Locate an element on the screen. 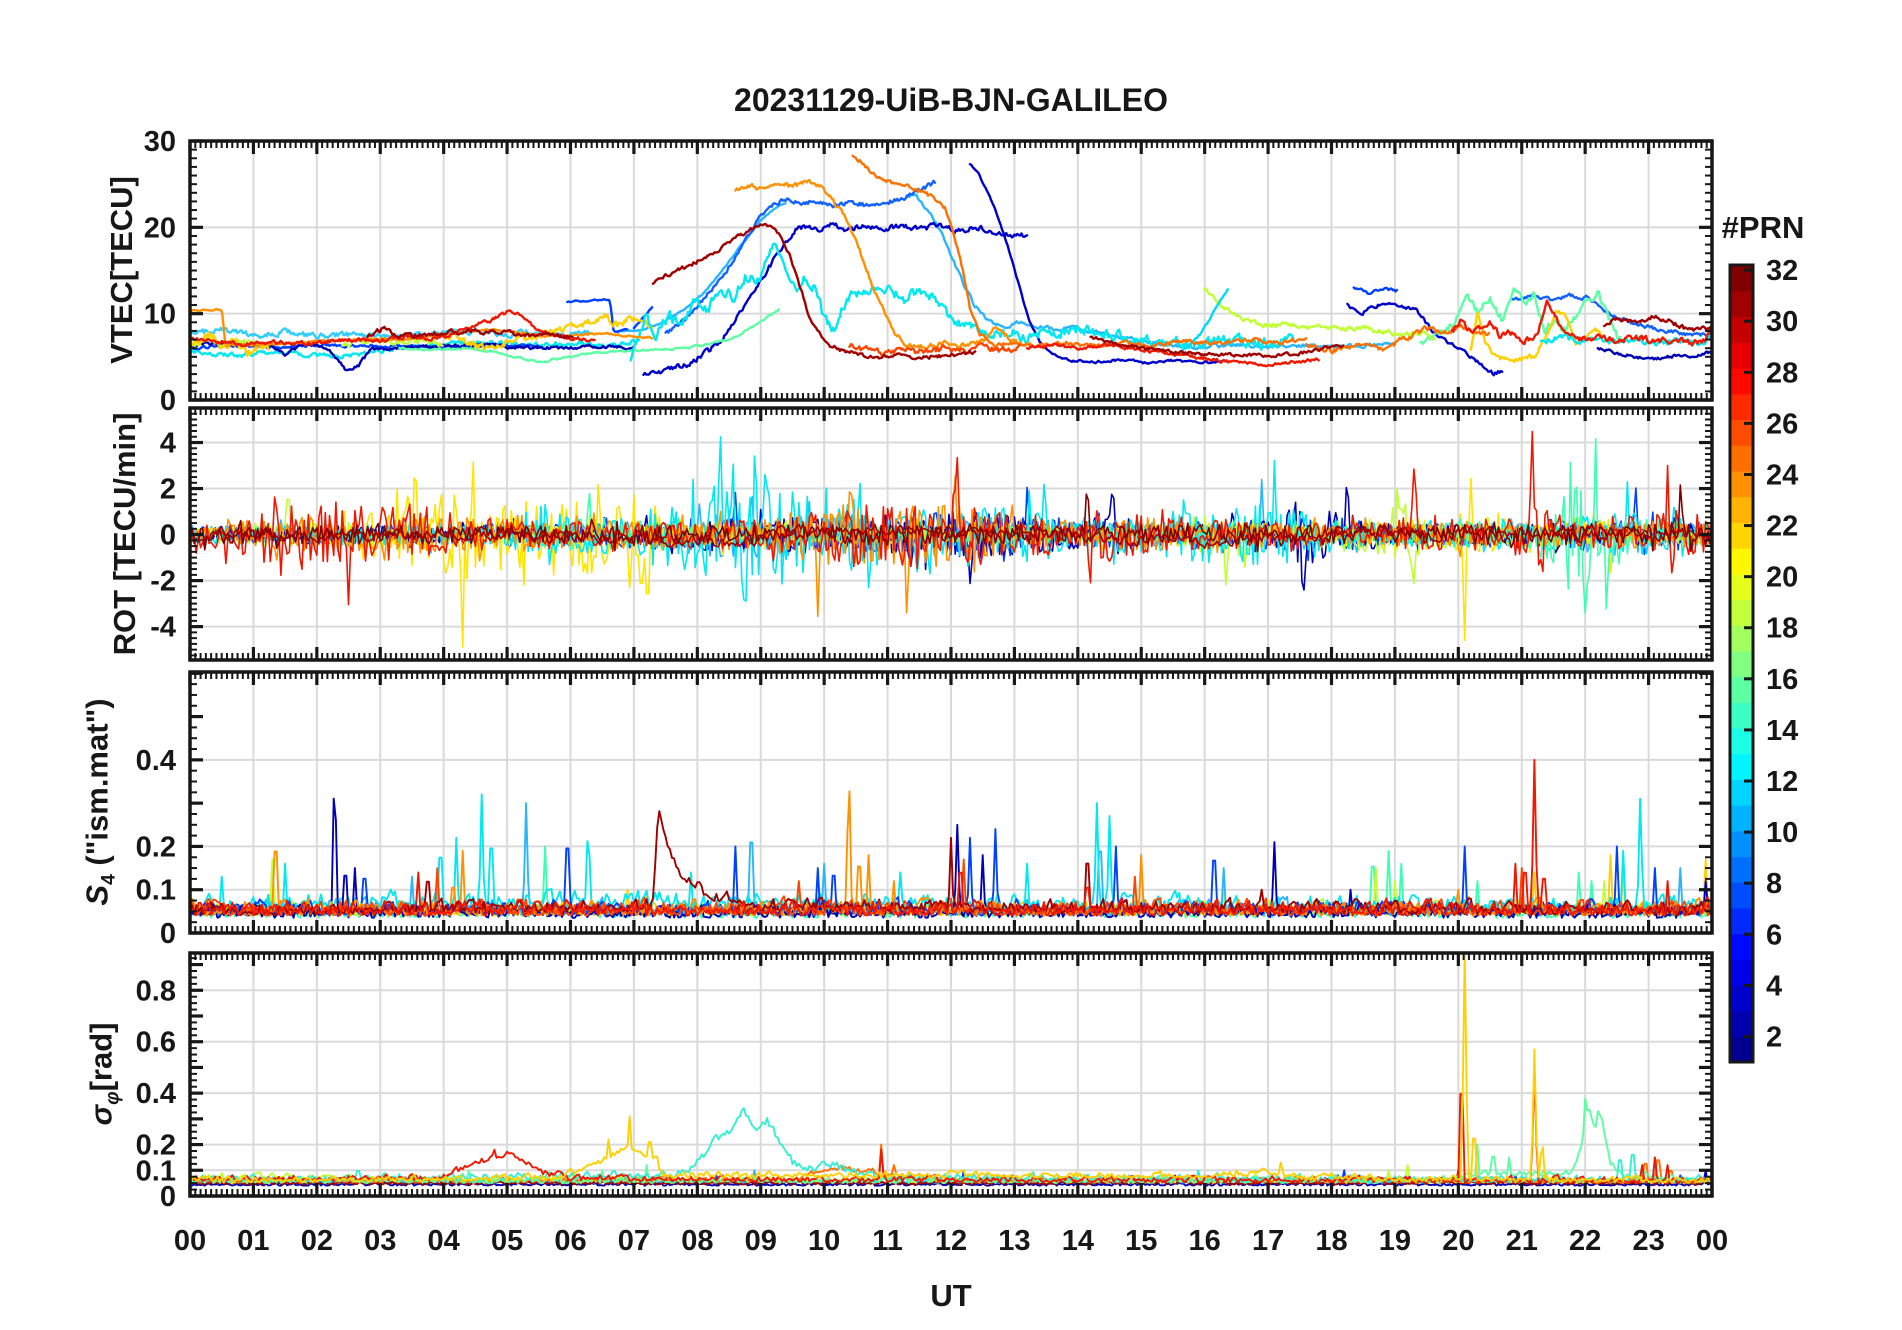 Image resolution: width=1902 pixels, height=1330 pixels. svg-text: 32 is located at coordinates (1782, 271).